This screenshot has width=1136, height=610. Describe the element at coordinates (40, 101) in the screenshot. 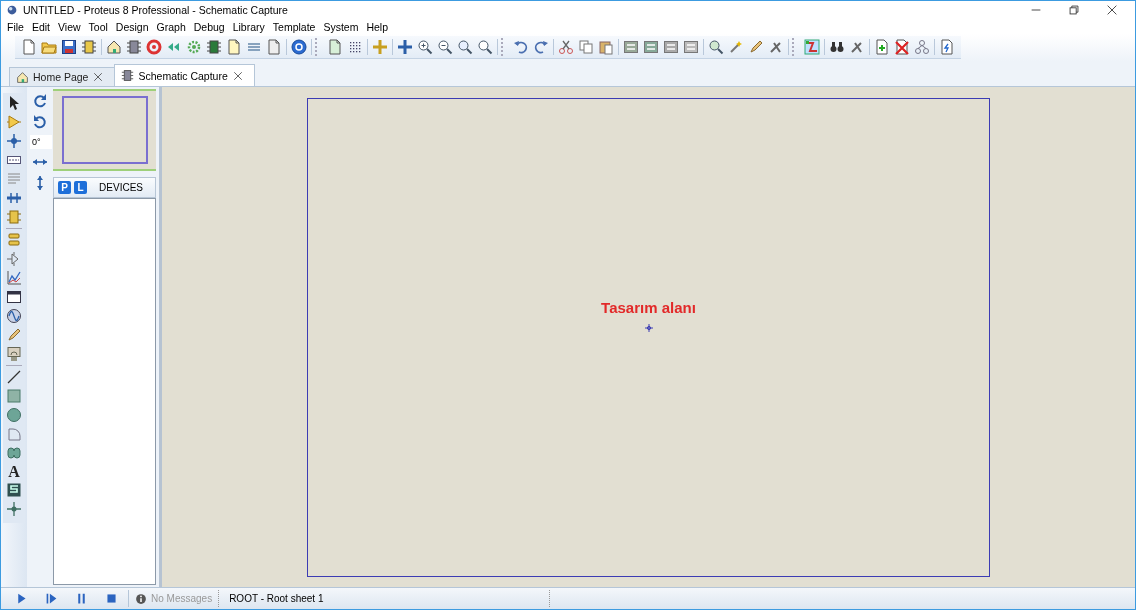

I see `rotate-clockwise-icon` at that location.